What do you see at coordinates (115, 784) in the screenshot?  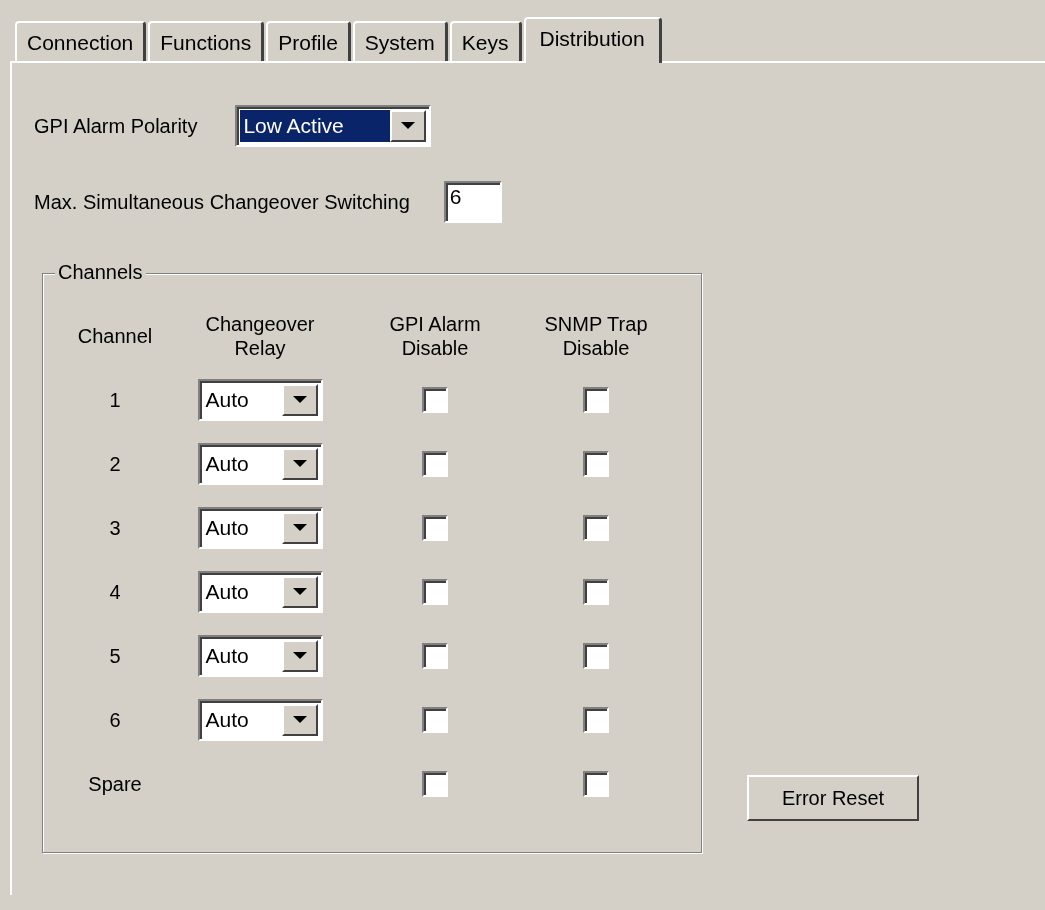 I see `channel-number: Spare` at bounding box center [115, 784].